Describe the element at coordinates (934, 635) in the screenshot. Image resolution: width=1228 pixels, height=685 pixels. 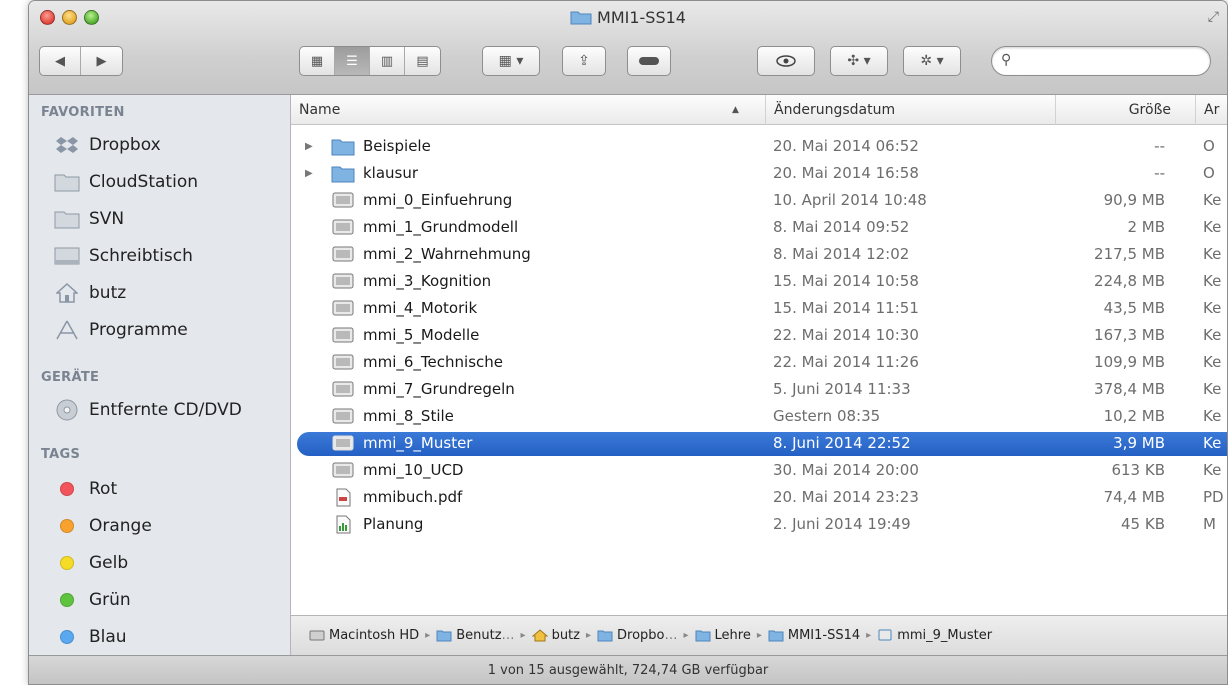
I see `path-item-mmi9-muster: mmi_9_Muster` at that location.